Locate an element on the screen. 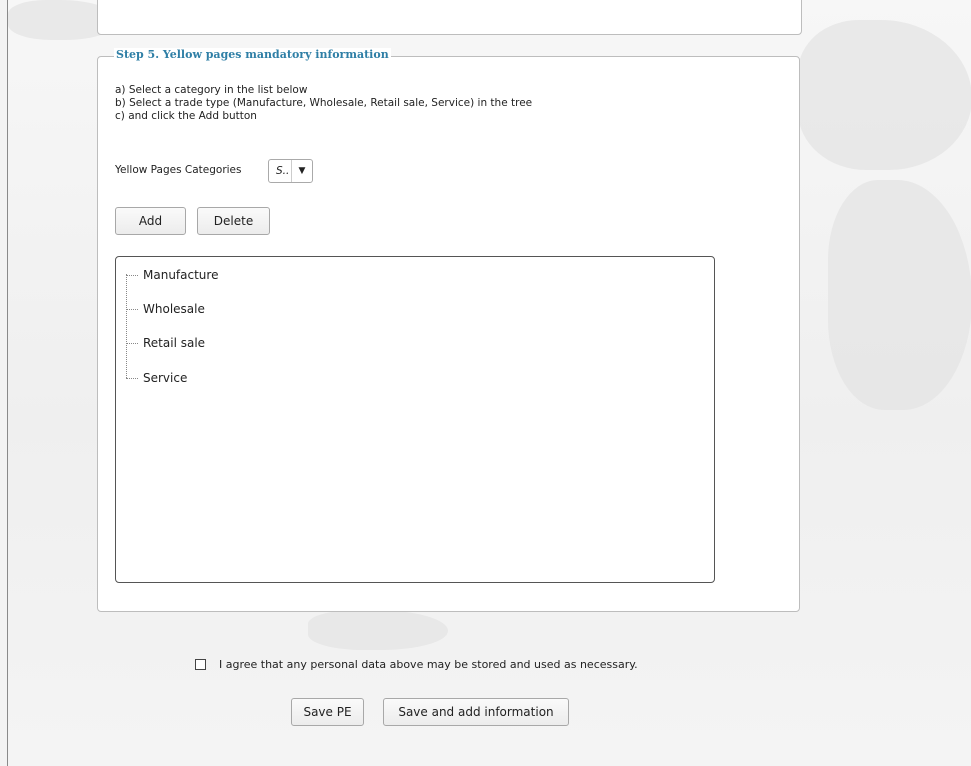  categories-select-value: S.. is located at coordinates (283, 171).